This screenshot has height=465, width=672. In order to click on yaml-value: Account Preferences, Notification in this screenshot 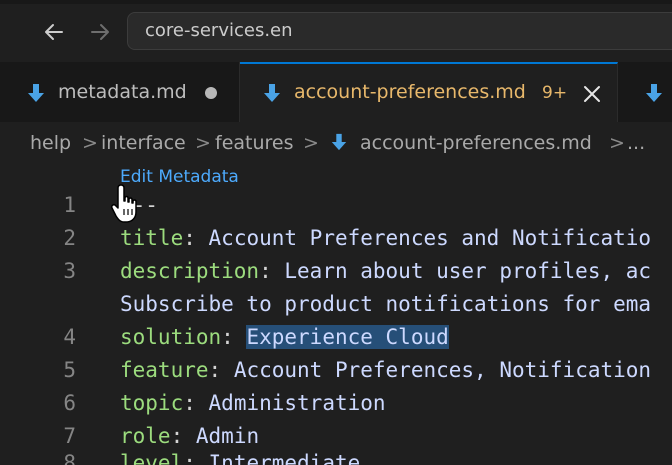, I will do `click(442, 370)`.